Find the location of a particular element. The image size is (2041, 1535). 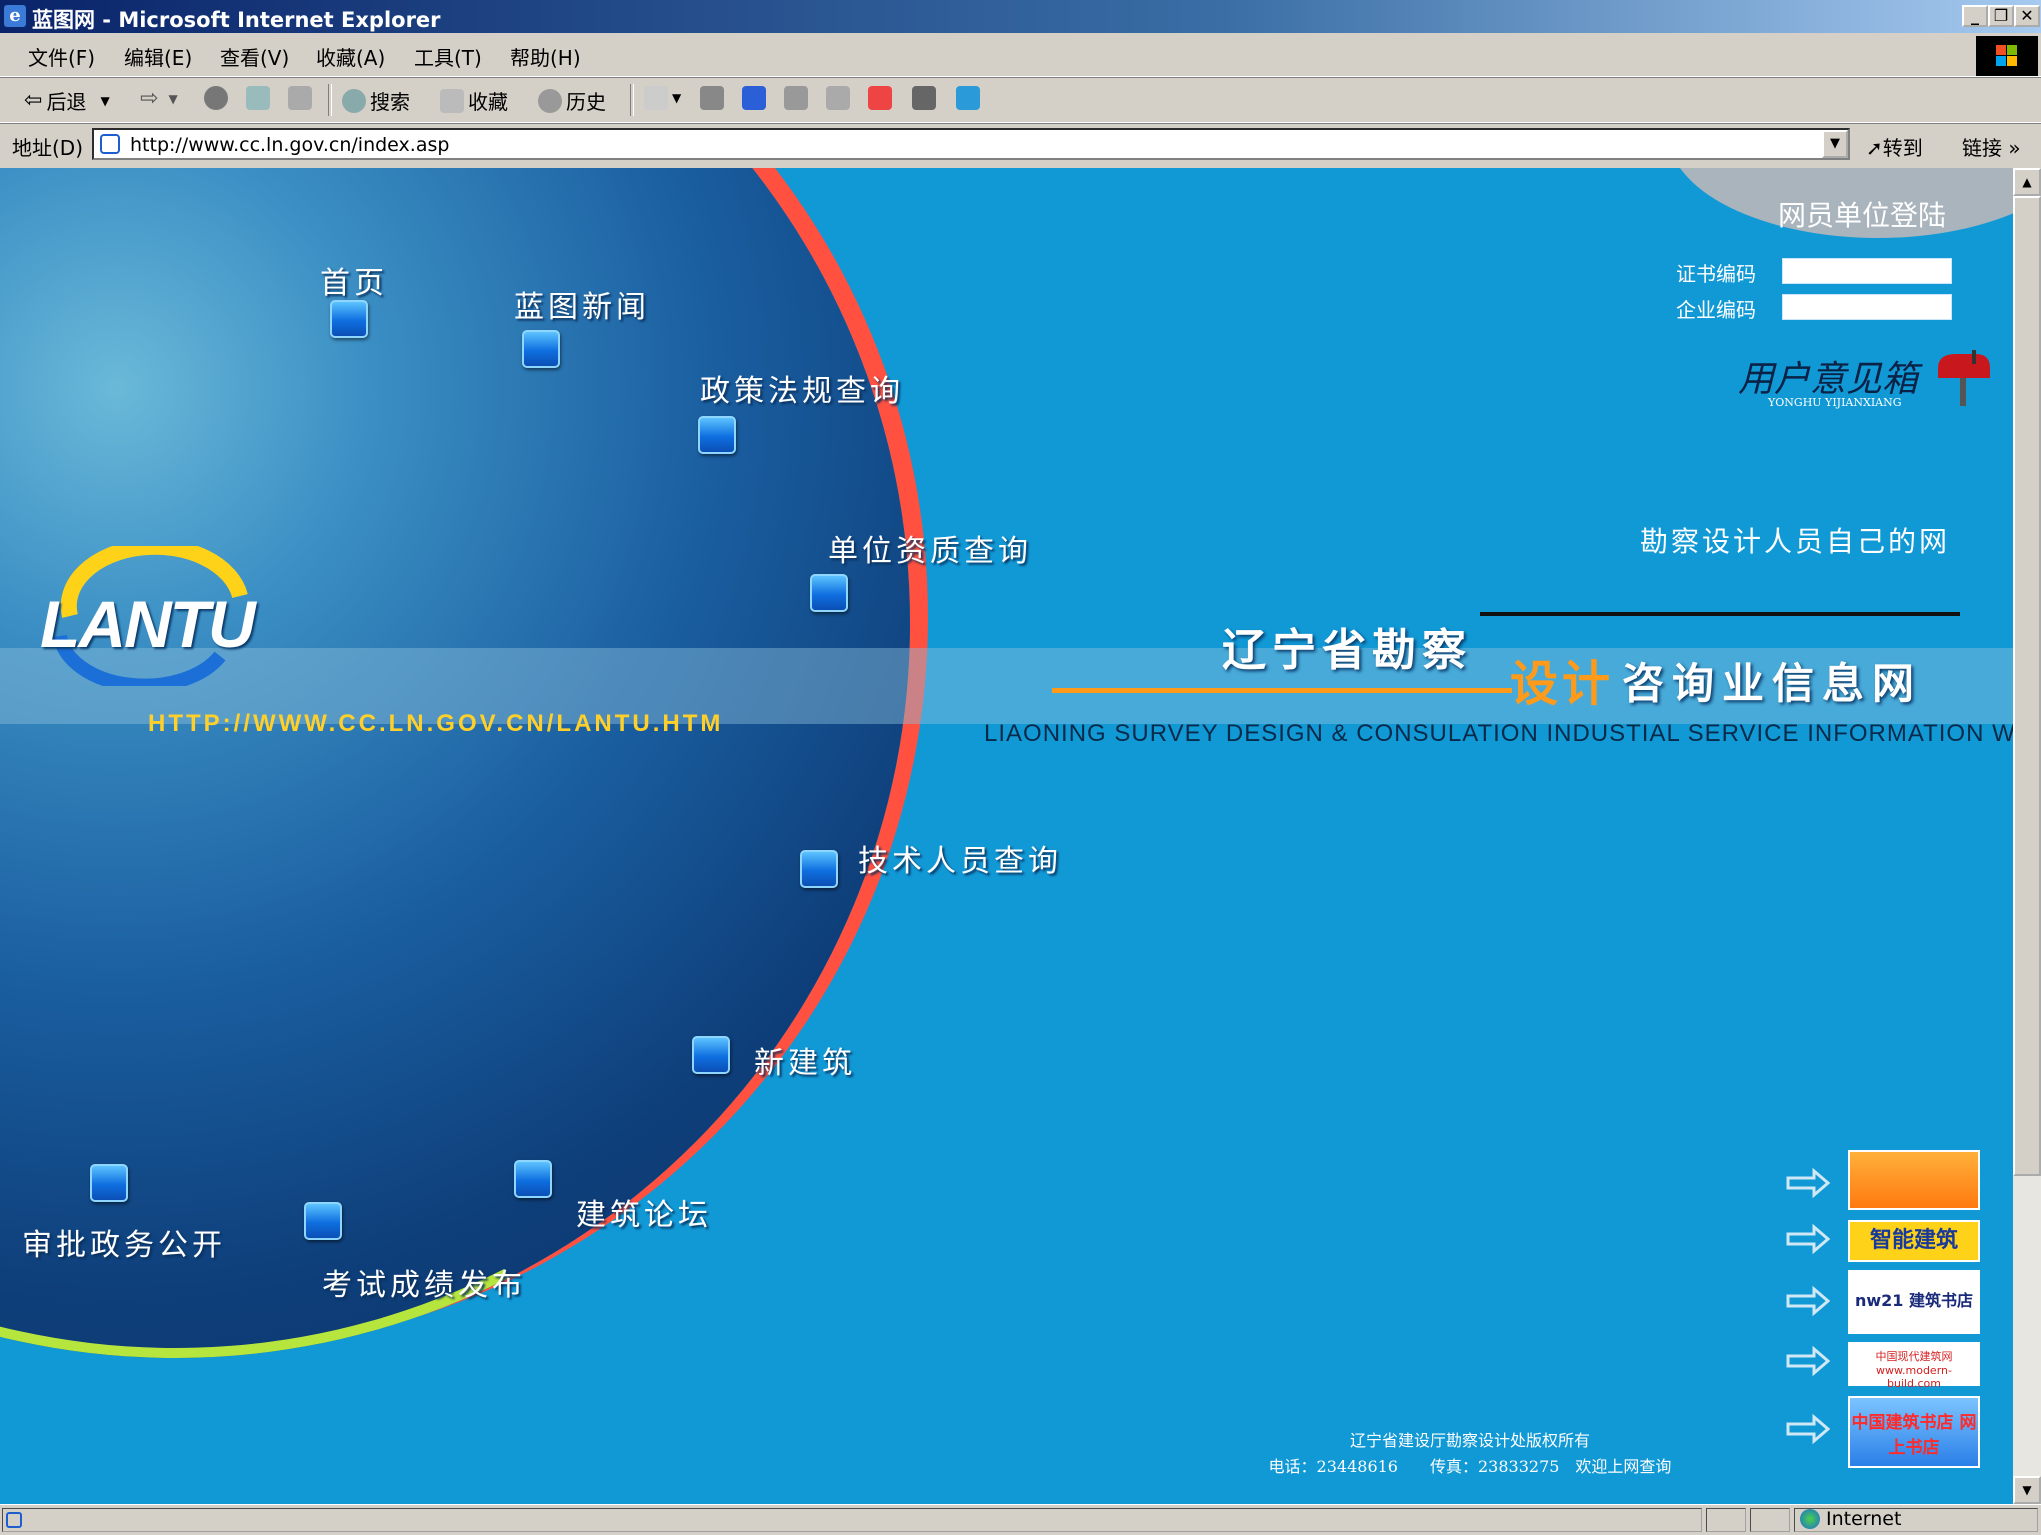

chevron-up-icon: ▲ is located at coordinates (2027, 182).